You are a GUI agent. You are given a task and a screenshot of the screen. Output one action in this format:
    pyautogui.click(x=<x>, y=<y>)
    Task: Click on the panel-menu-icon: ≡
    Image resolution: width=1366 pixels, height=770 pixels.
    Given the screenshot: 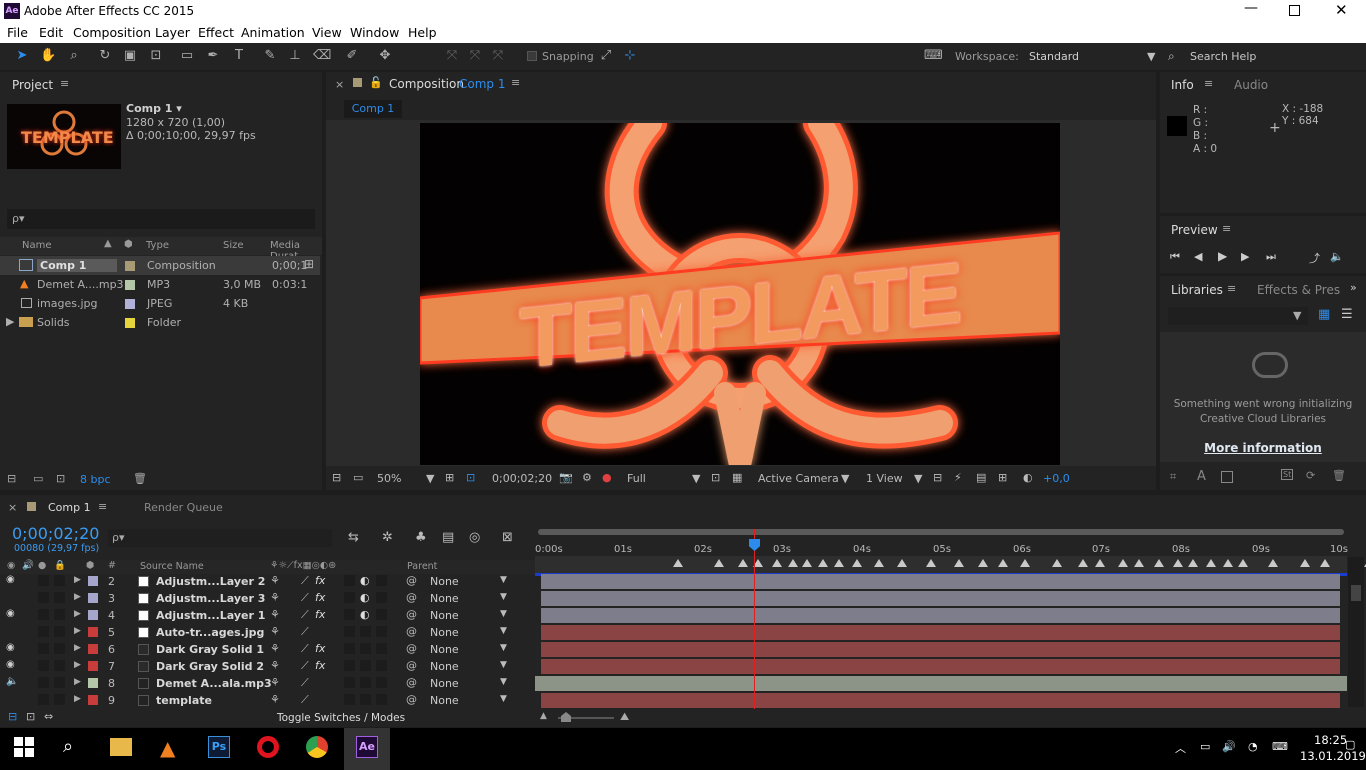 What is the action you would take?
    pyautogui.click(x=1231, y=288)
    